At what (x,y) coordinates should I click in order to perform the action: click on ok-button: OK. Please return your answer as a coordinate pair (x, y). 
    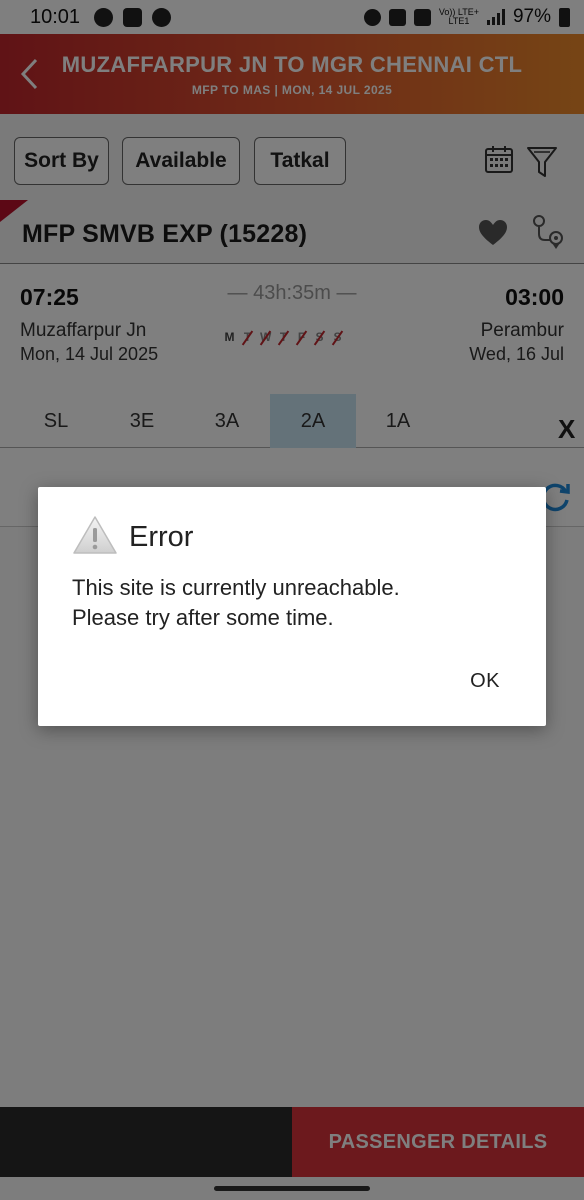
    Looking at the image, I should click on (485, 681).